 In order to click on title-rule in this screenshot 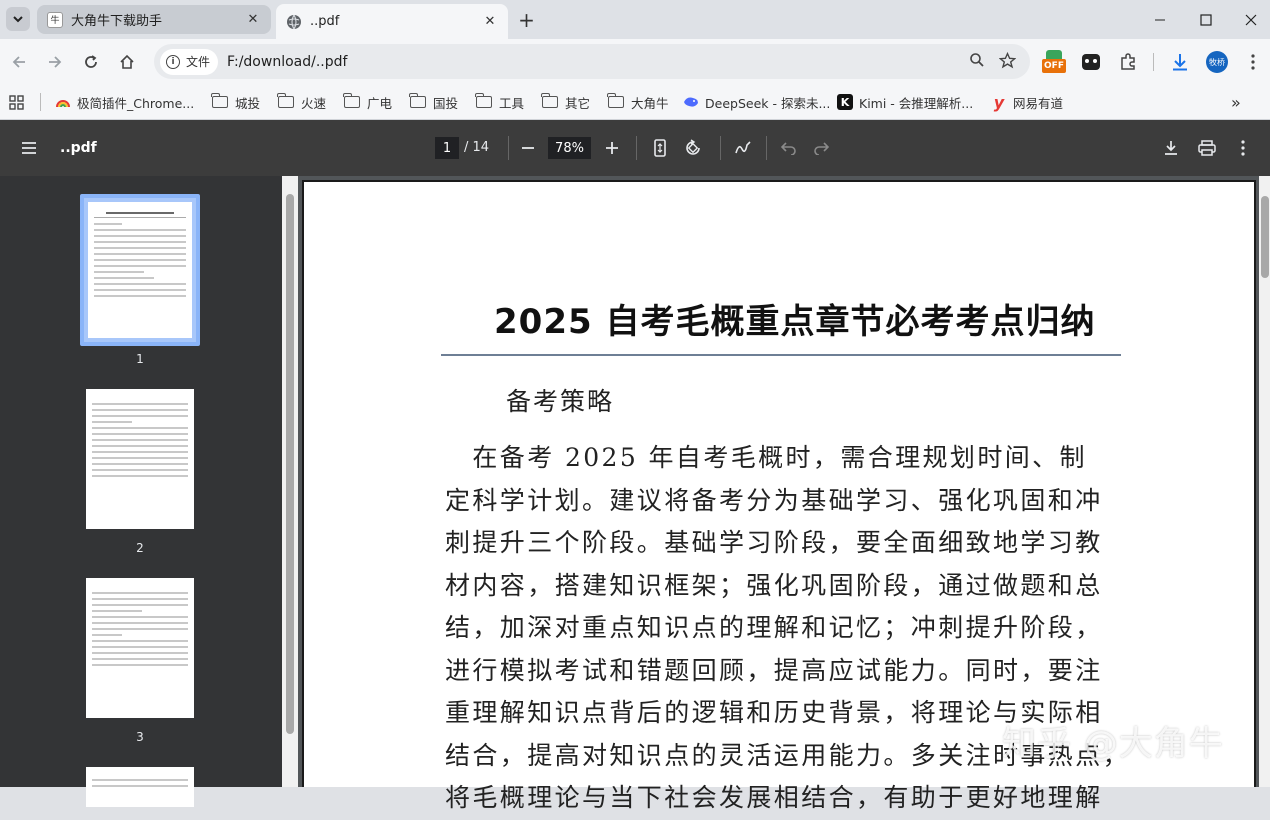, I will do `click(781, 355)`.